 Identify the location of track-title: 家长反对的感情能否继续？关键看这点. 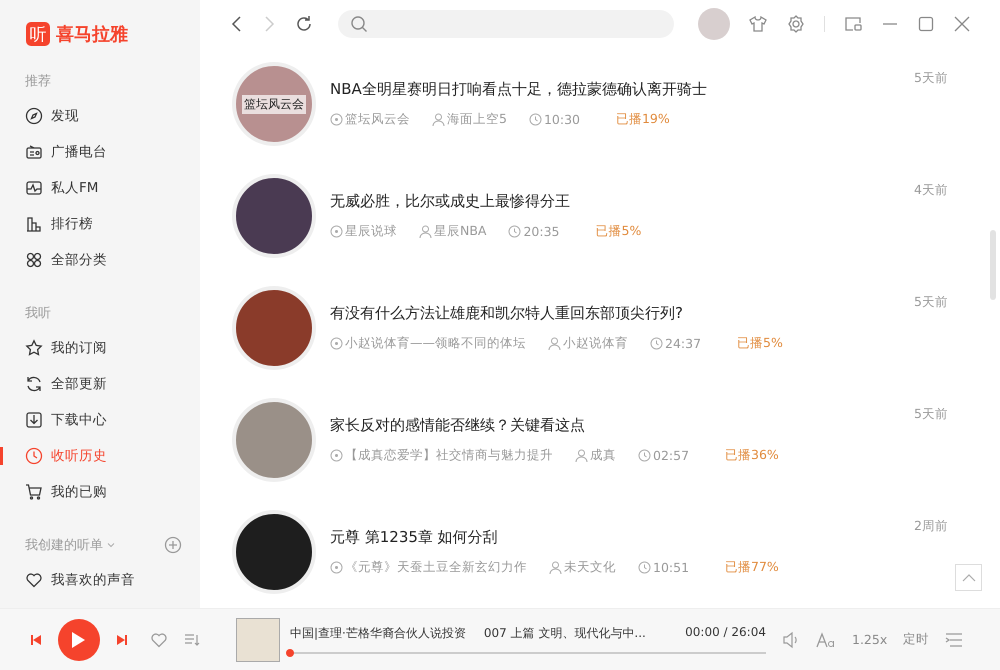
(610, 425).